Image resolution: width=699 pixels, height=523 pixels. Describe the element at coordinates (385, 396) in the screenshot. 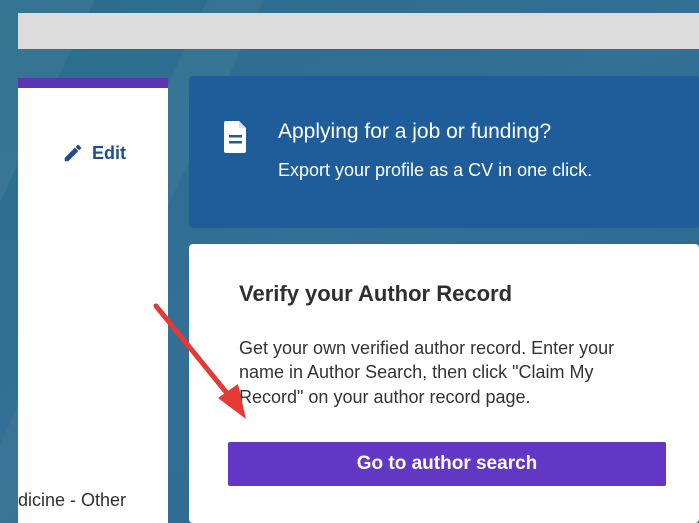

I see `verify-description-line: Record" on your author record page.` at that location.